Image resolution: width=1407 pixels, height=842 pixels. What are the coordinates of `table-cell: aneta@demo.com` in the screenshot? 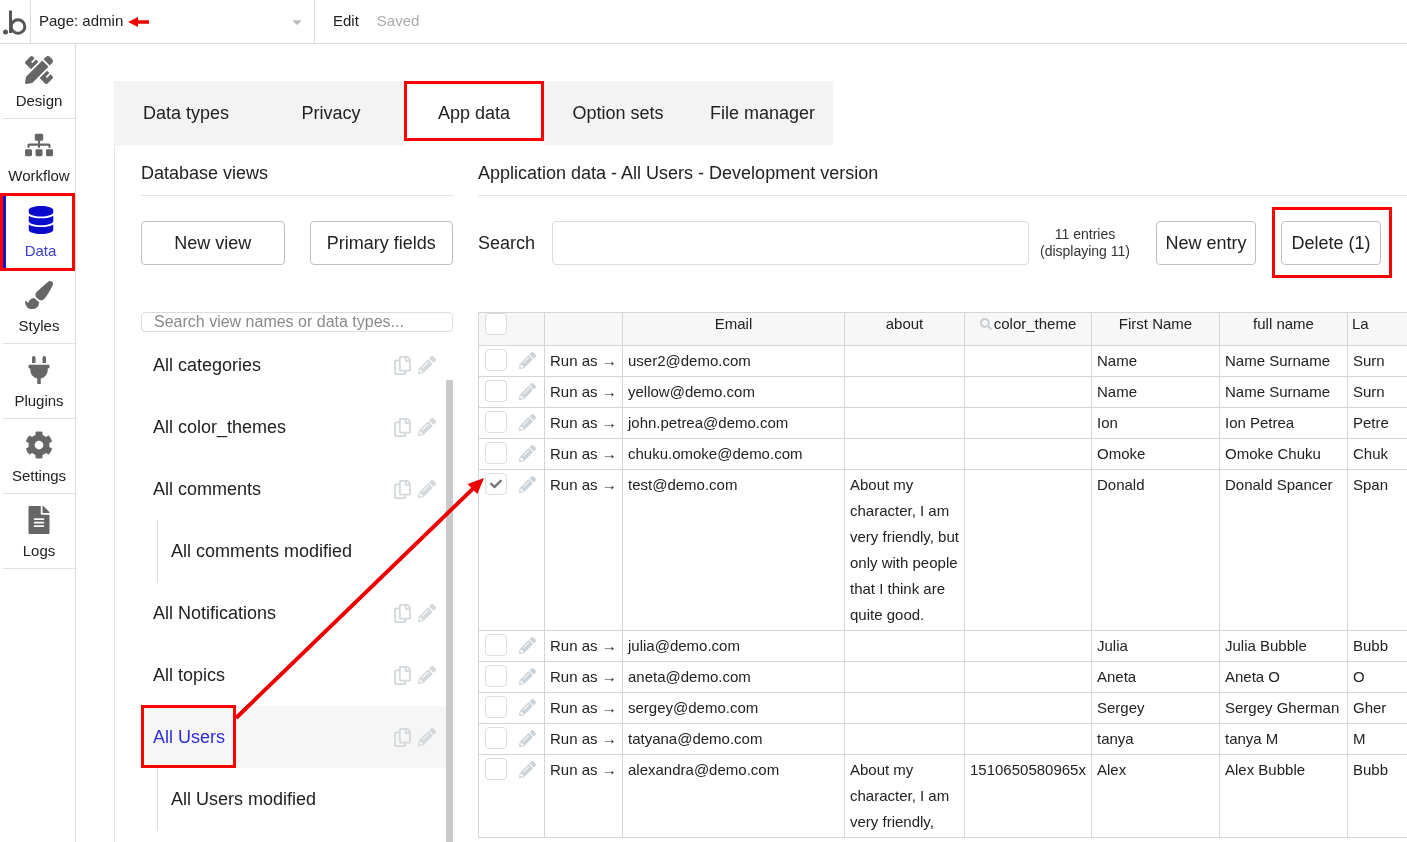 It's located at (733, 677).